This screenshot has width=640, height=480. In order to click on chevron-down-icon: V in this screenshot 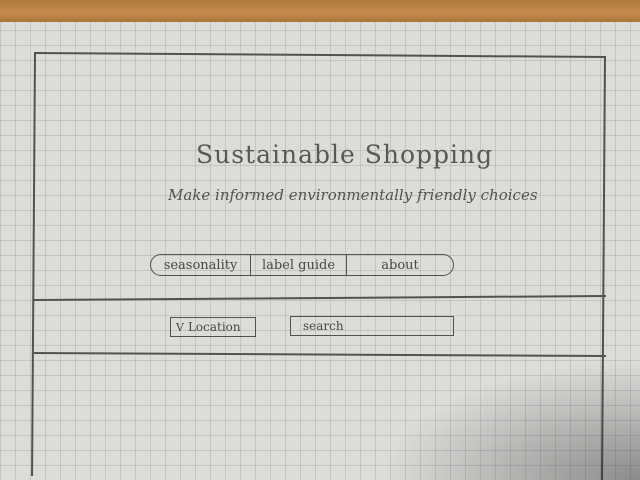, I will do `click(180, 327)`.